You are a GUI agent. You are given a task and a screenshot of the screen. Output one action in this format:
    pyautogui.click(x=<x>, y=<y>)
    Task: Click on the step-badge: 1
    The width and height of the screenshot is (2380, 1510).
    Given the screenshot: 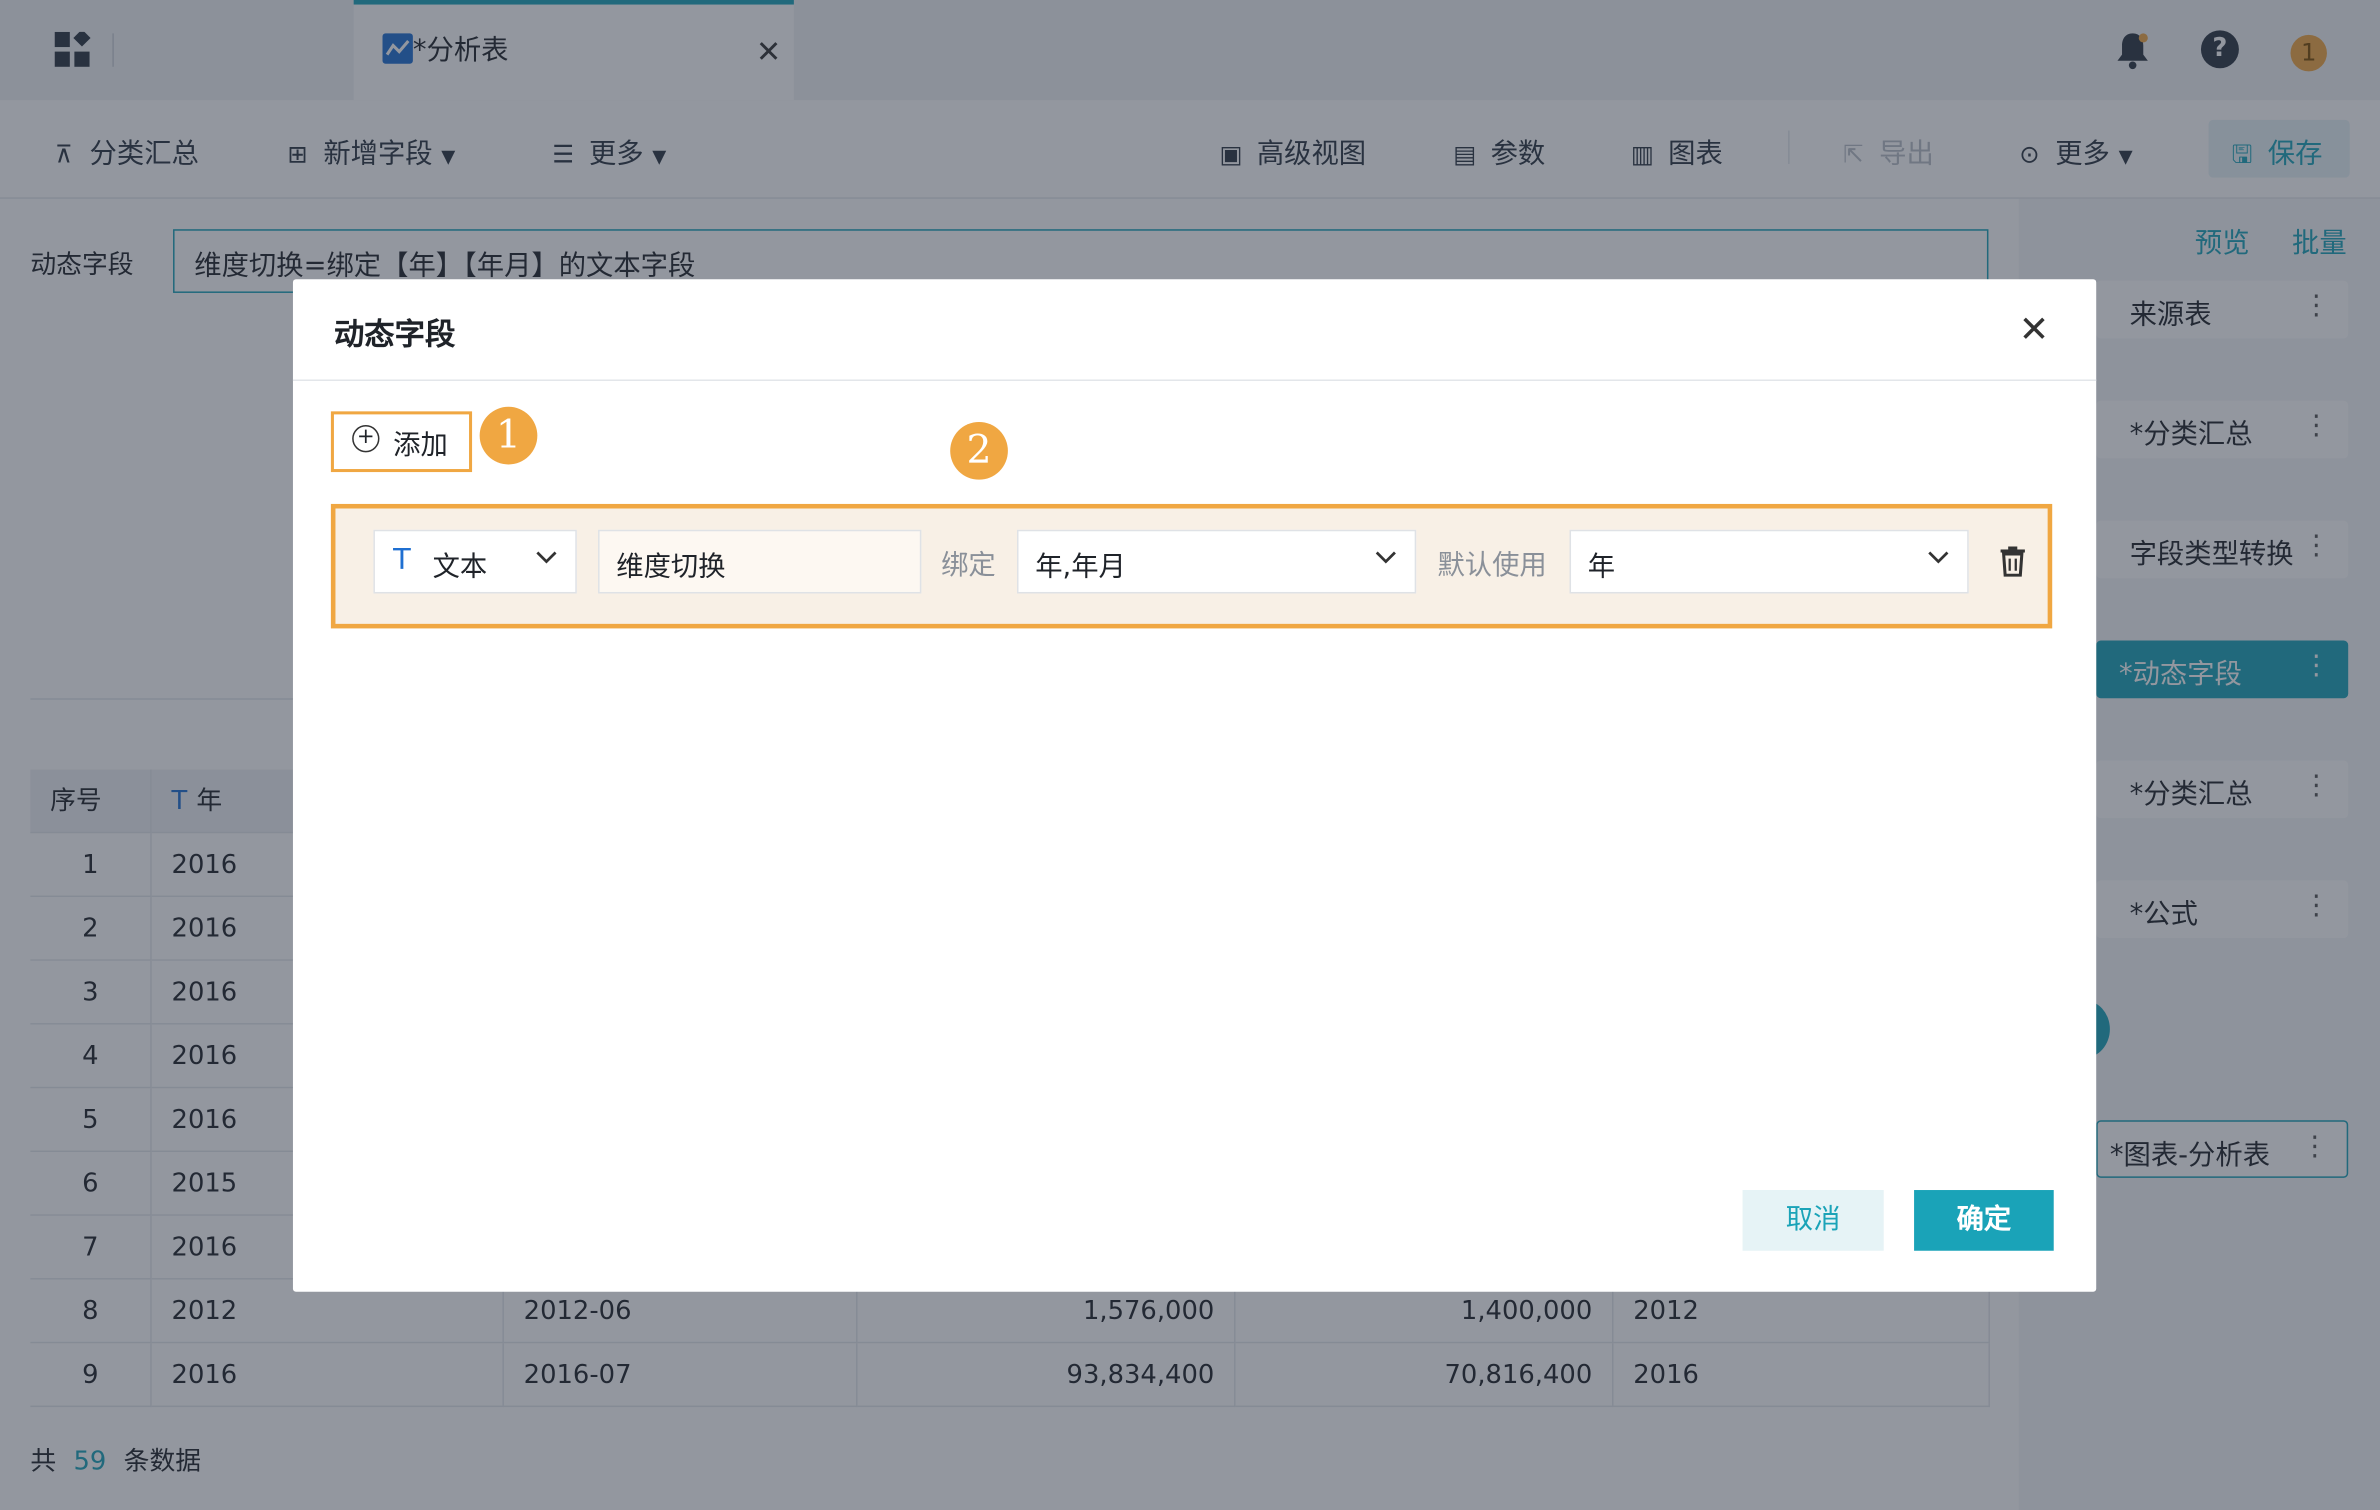 What is the action you would take?
    pyautogui.click(x=508, y=435)
    